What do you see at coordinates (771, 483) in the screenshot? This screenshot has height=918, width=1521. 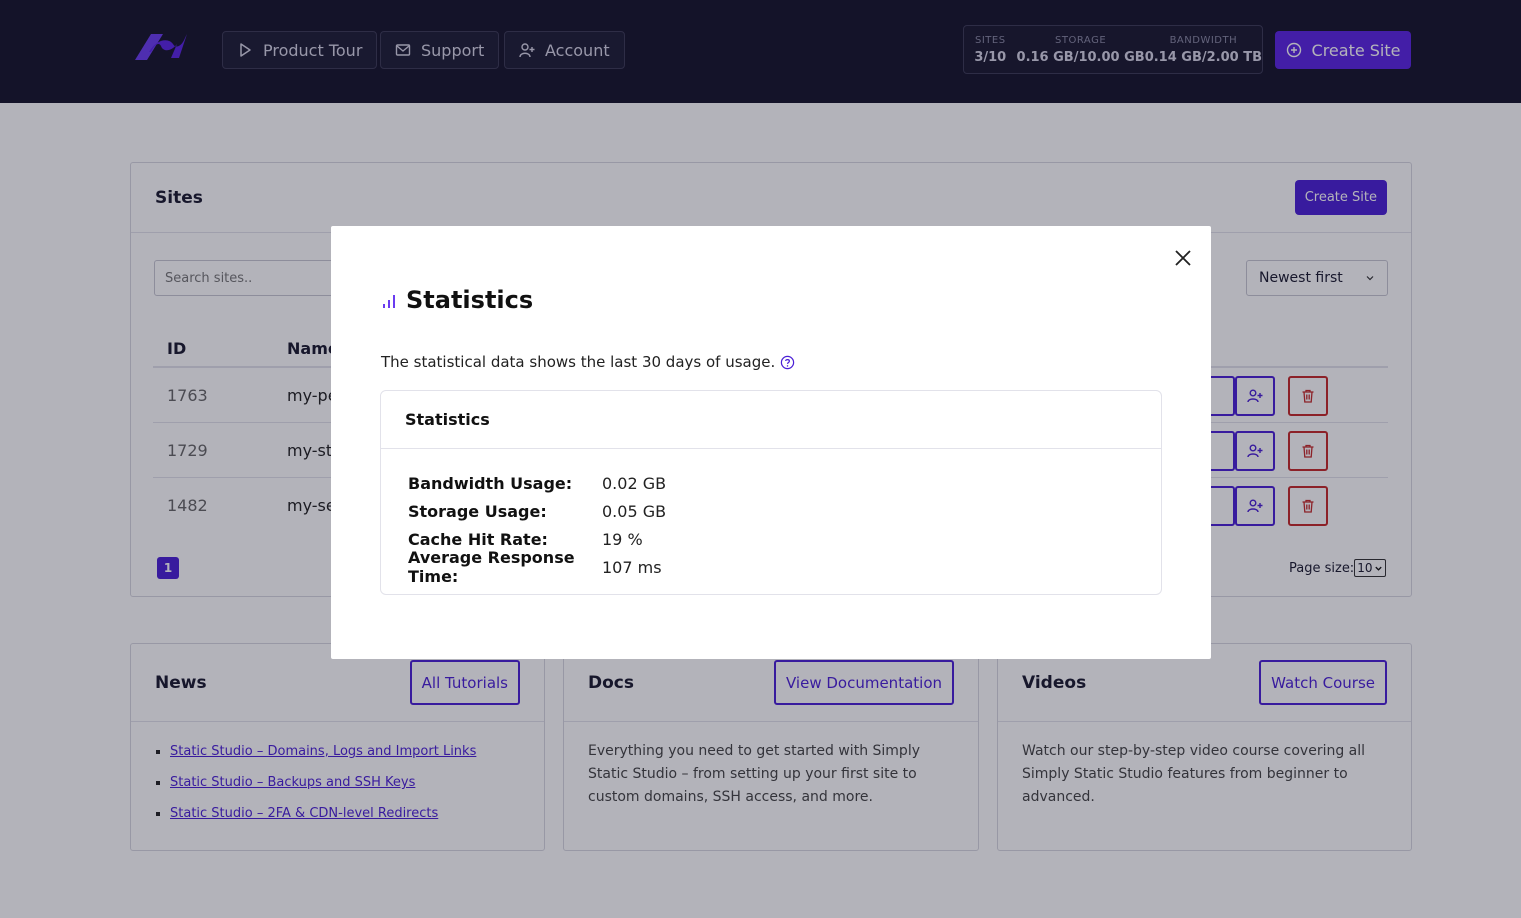 I see `stat-row-bandwidth: Bandwidth Usage: 0.02 GB` at bounding box center [771, 483].